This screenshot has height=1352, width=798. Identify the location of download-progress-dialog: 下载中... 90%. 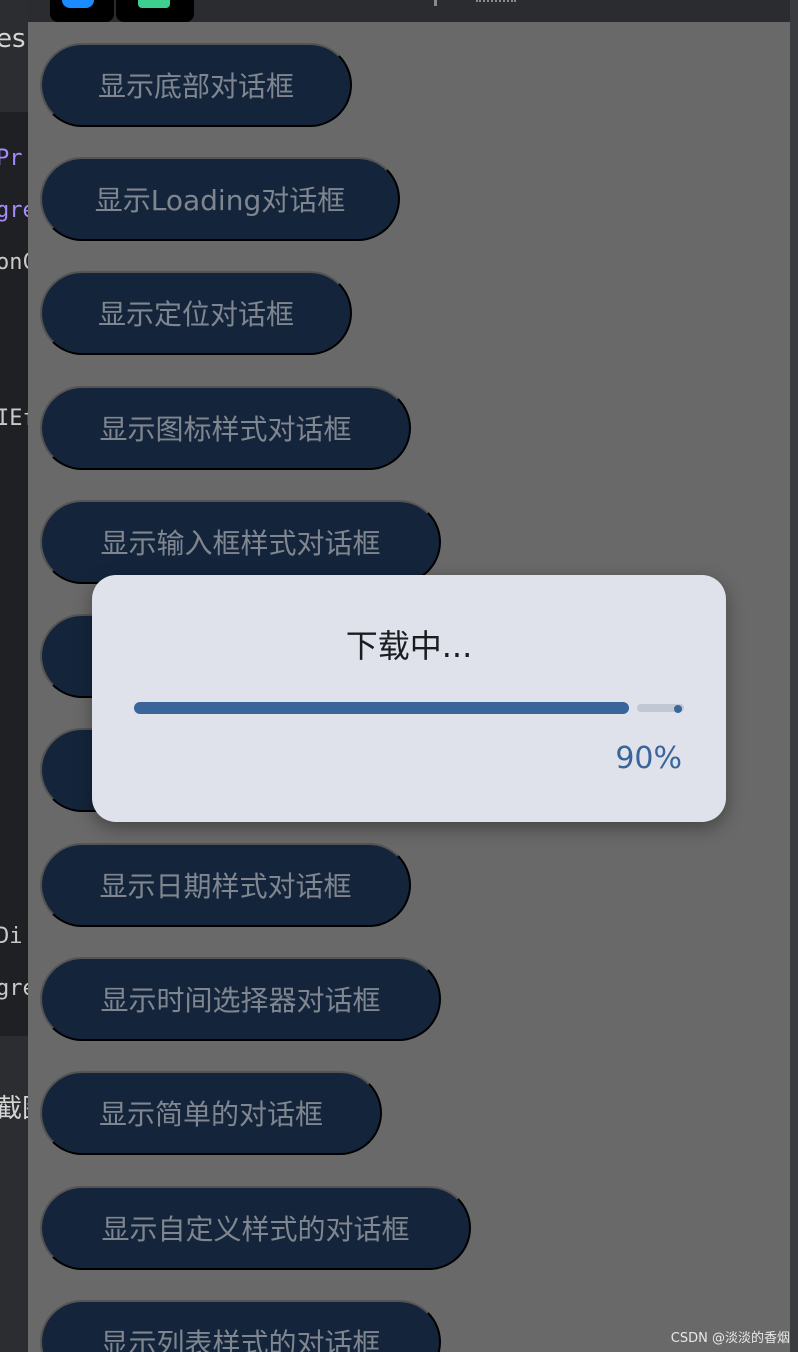
(409, 698).